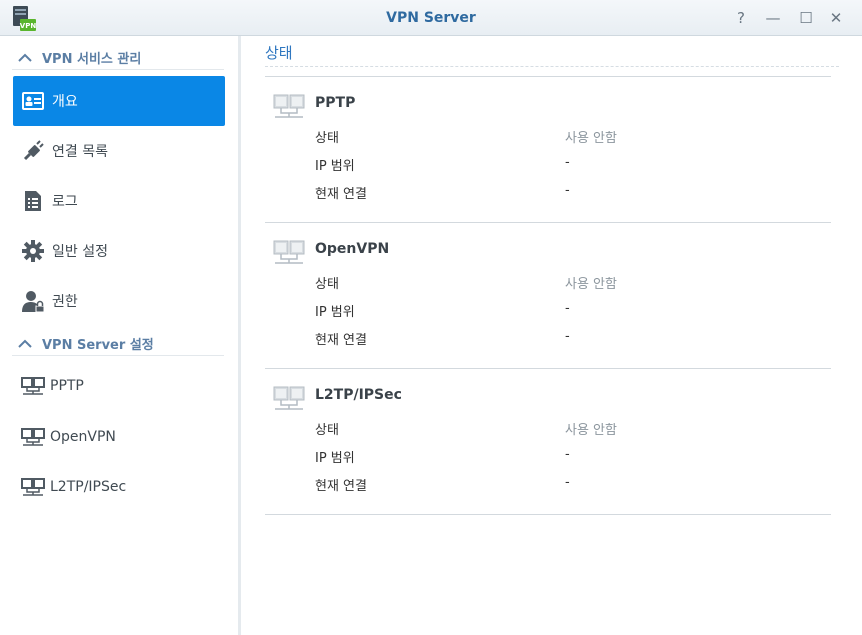 The height and width of the screenshot is (635, 862). I want to click on sidebar-item-l2tp-ipsec: L2TP/IPSec, so click(119, 487).